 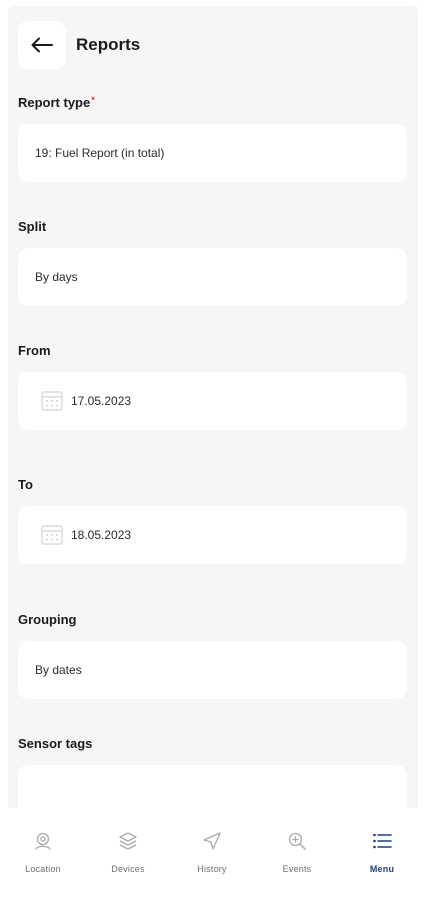 What do you see at coordinates (212, 535) in the screenshot?
I see `to-date-field: 18.05.2023` at bounding box center [212, 535].